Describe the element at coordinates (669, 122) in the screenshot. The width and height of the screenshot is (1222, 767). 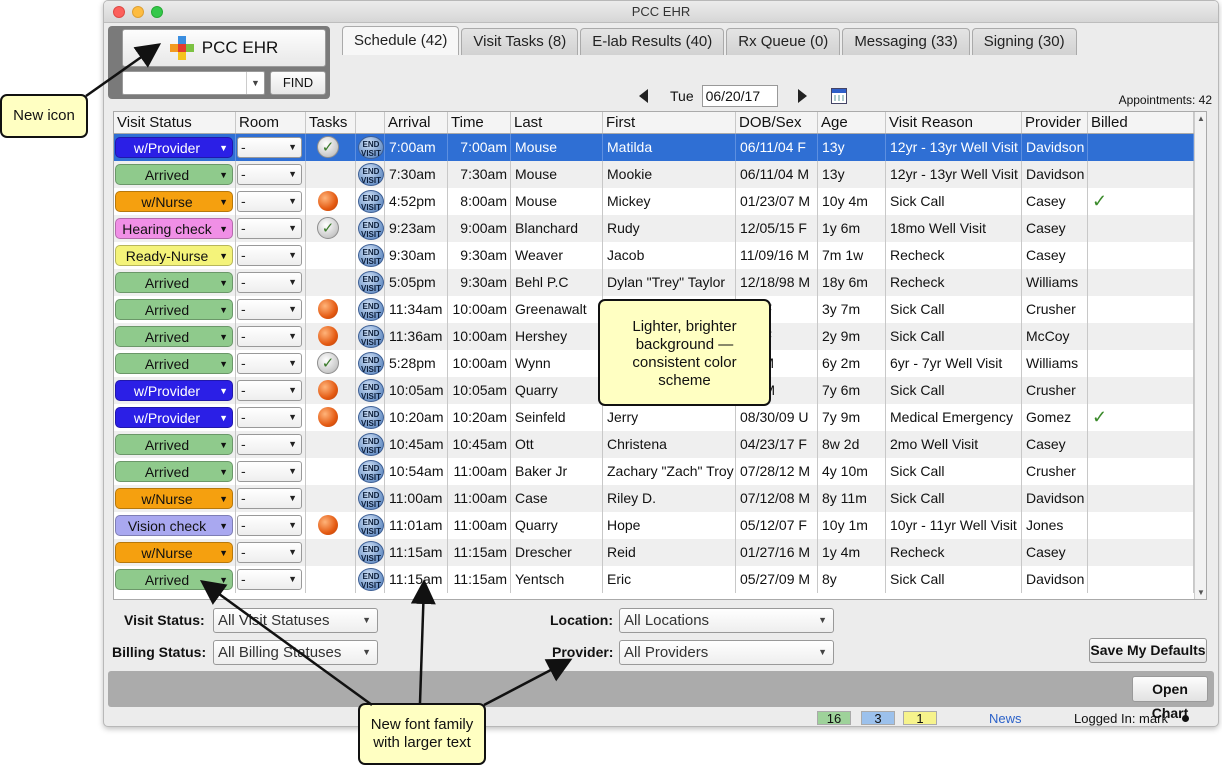
I see `column-header: First` at that location.